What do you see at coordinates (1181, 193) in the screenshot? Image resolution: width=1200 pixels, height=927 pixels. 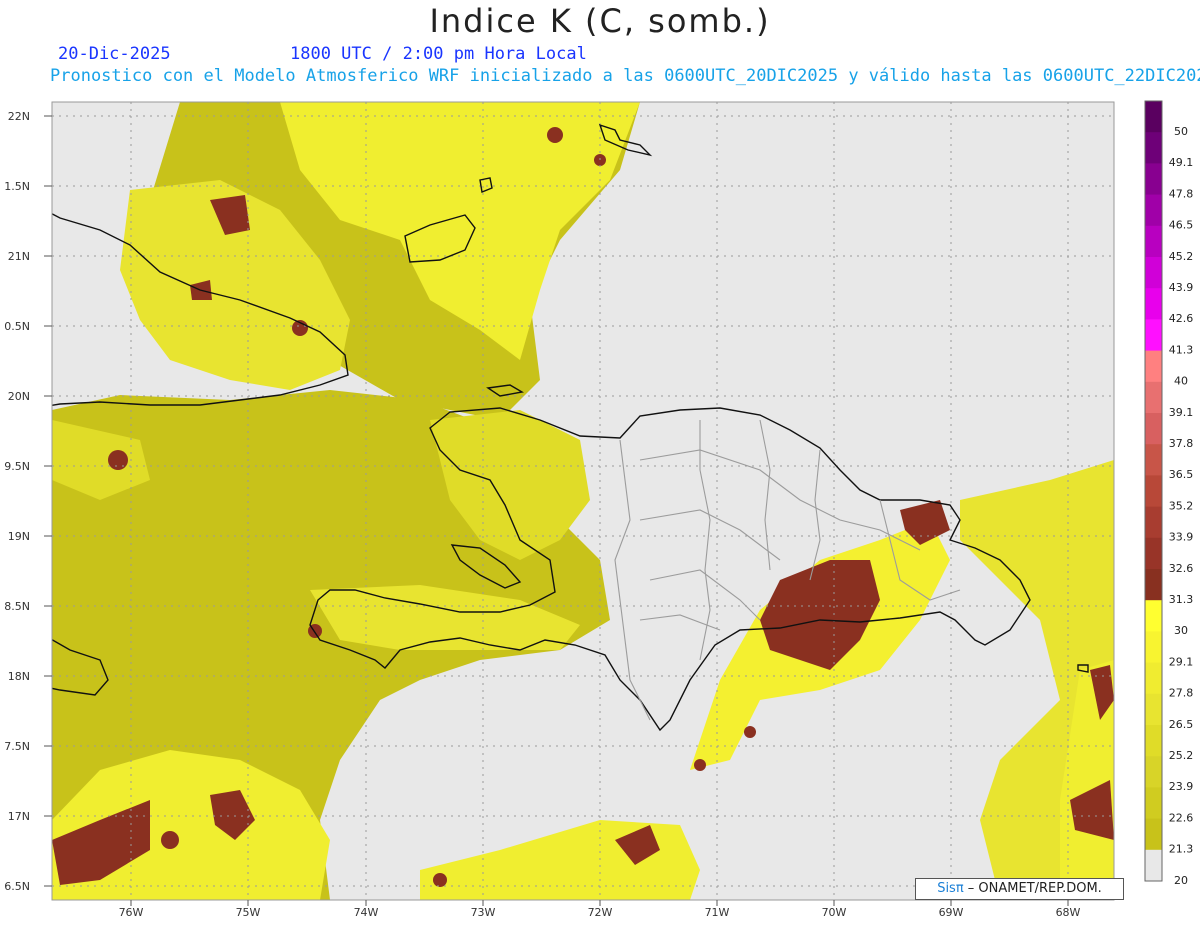 I see `colorbar-label: 47.8` at bounding box center [1181, 193].